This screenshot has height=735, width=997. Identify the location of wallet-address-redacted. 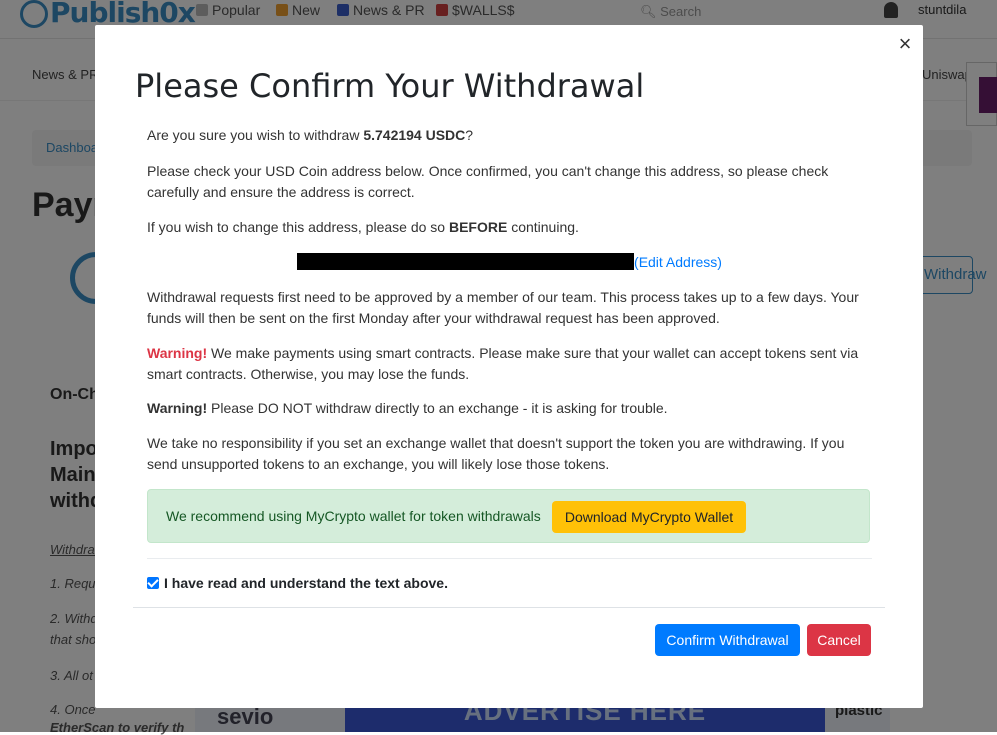
(466, 261).